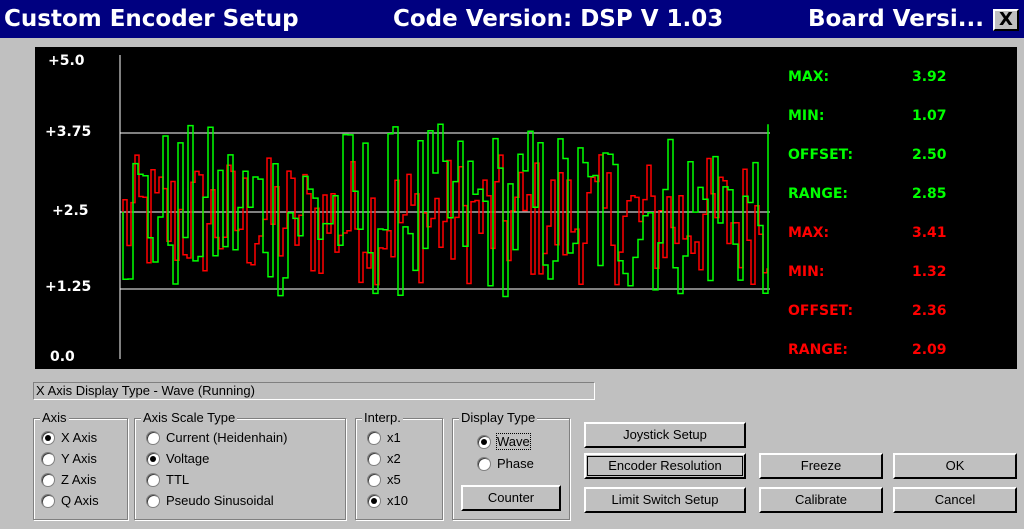 The width and height of the screenshot is (1024, 529). Describe the element at coordinates (821, 500) in the screenshot. I see `calibrate-button: Calibrate` at that location.